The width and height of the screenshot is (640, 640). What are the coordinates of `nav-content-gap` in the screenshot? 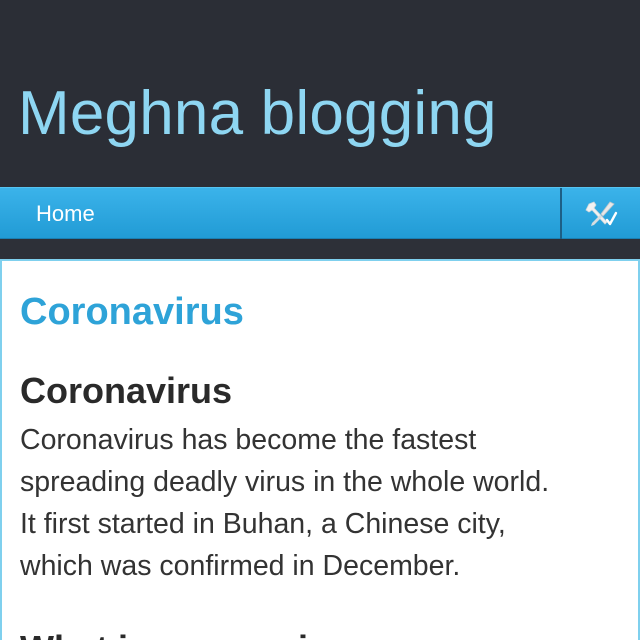 It's located at (320, 249).